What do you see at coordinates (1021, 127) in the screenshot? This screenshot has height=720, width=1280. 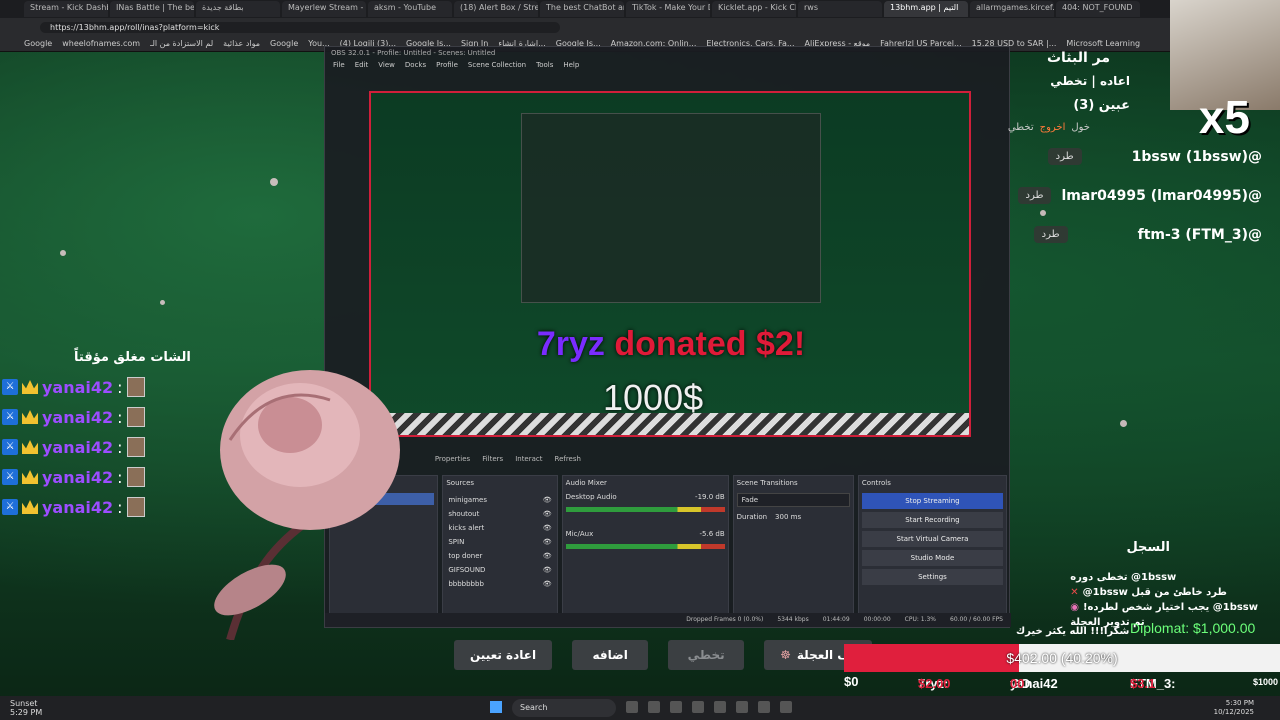 I see `skip-link: تخطي` at bounding box center [1021, 127].